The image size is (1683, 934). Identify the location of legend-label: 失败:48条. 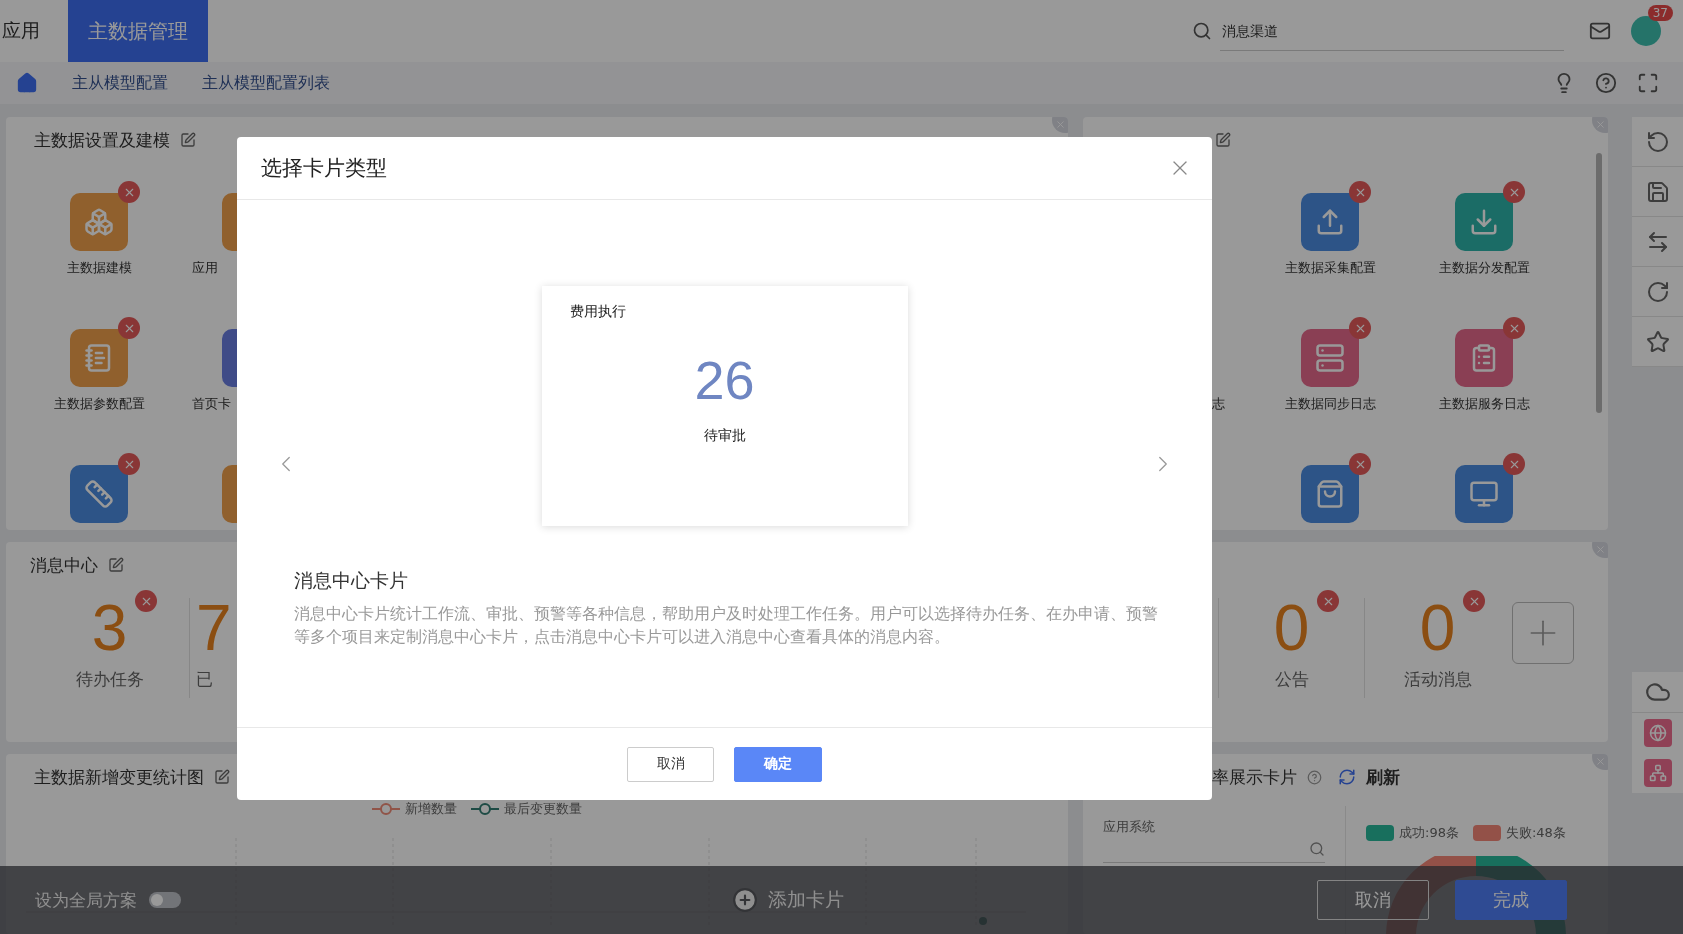
(1535, 833).